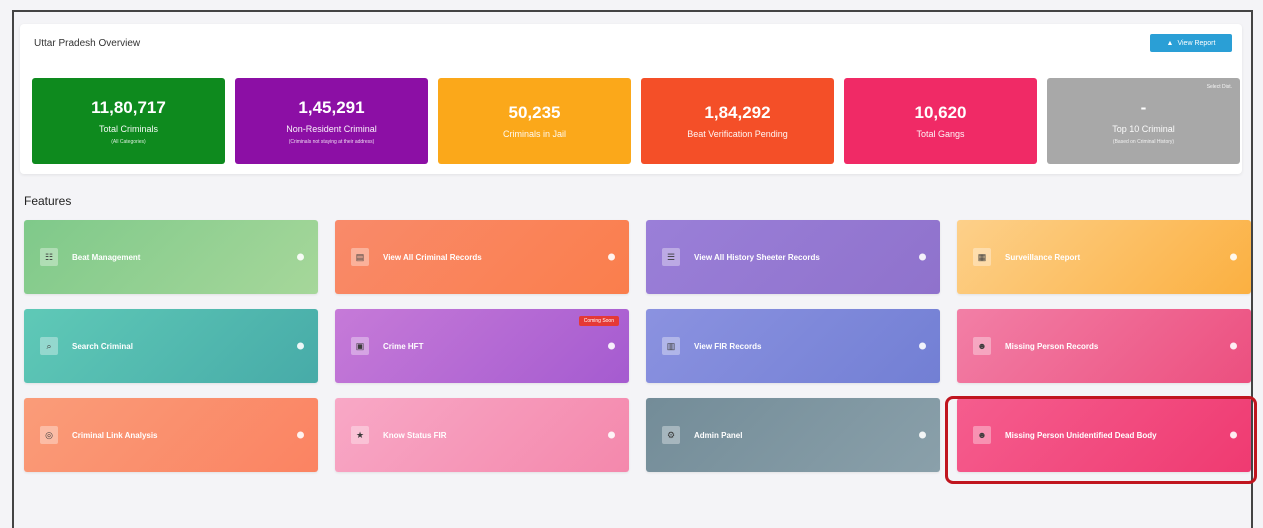 This screenshot has height=528, width=1263. I want to click on feature-tile-label: View All Criminal Records, so click(432, 257).